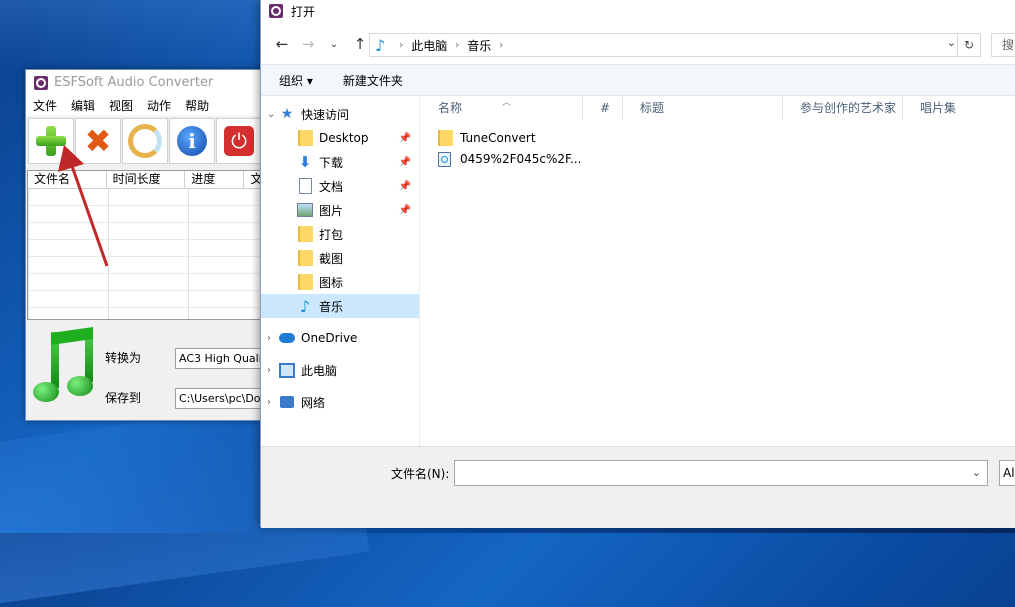 The width and height of the screenshot is (1015, 607). Describe the element at coordinates (67, 366) in the screenshot. I see `music-note-icon` at that location.